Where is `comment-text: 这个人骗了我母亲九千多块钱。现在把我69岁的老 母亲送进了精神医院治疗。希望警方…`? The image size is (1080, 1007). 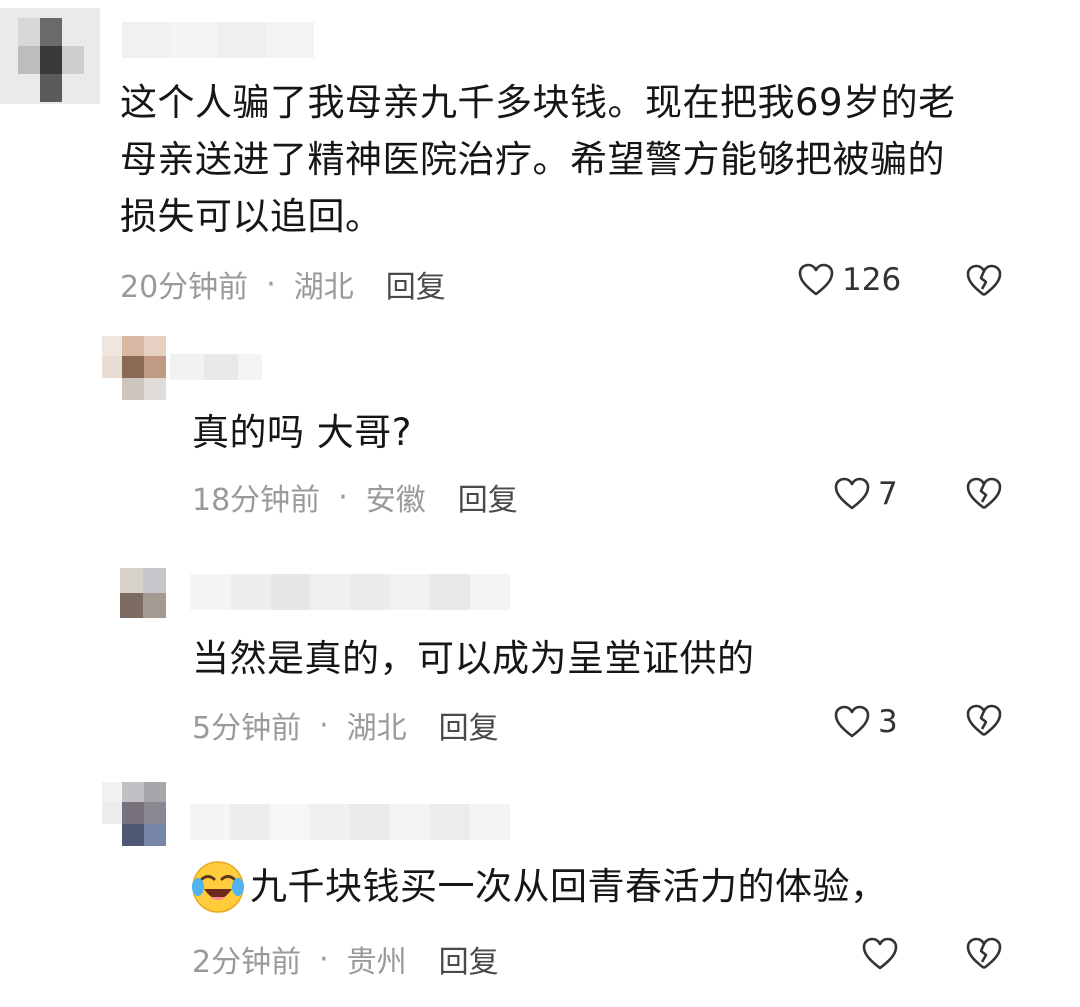
comment-text: 这个人骗了我母亲九千多块钱。现在把我69岁的老 母亲送进了精神医院治疗。希望警方… is located at coordinates (538, 159).